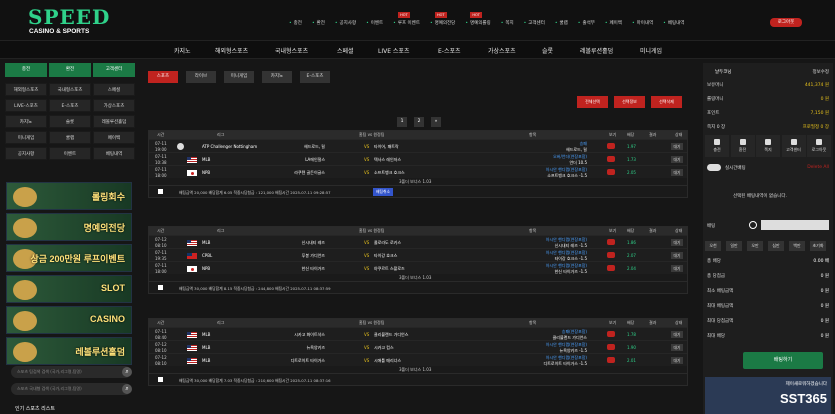 This screenshot has width=835, height=414. I want to click on left-menu-item: 공지사항, so click(26, 153).